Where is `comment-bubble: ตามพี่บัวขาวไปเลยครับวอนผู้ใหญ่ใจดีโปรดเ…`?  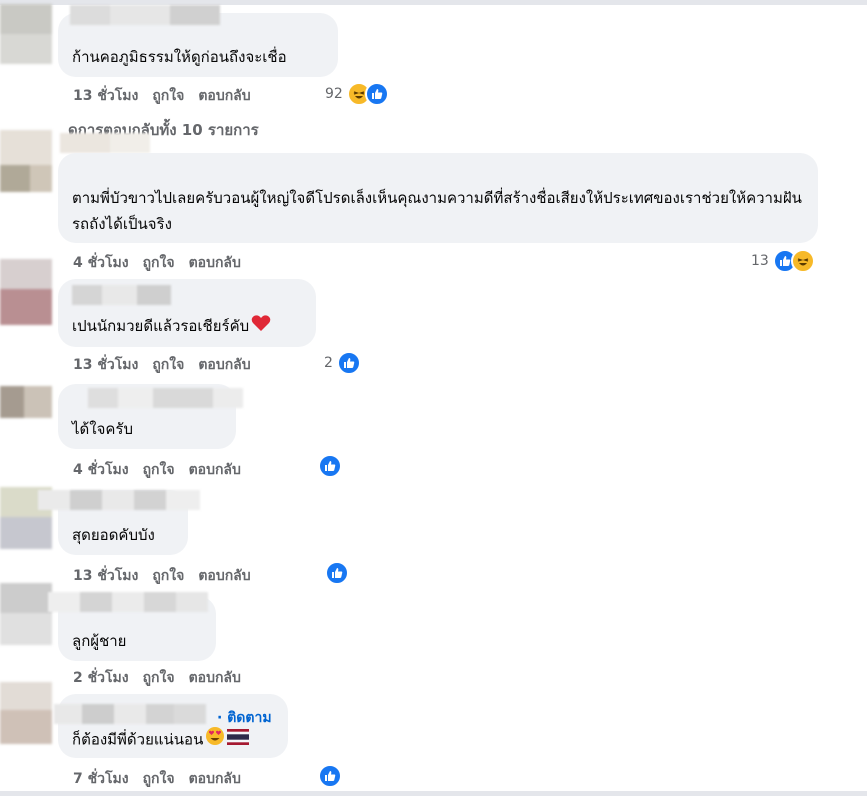
comment-bubble: ตามพี่บัวขาวไปเลยครับวอนผู้ใหญ่ใจดีโปรดเ… is located at coordinates (438, 198).